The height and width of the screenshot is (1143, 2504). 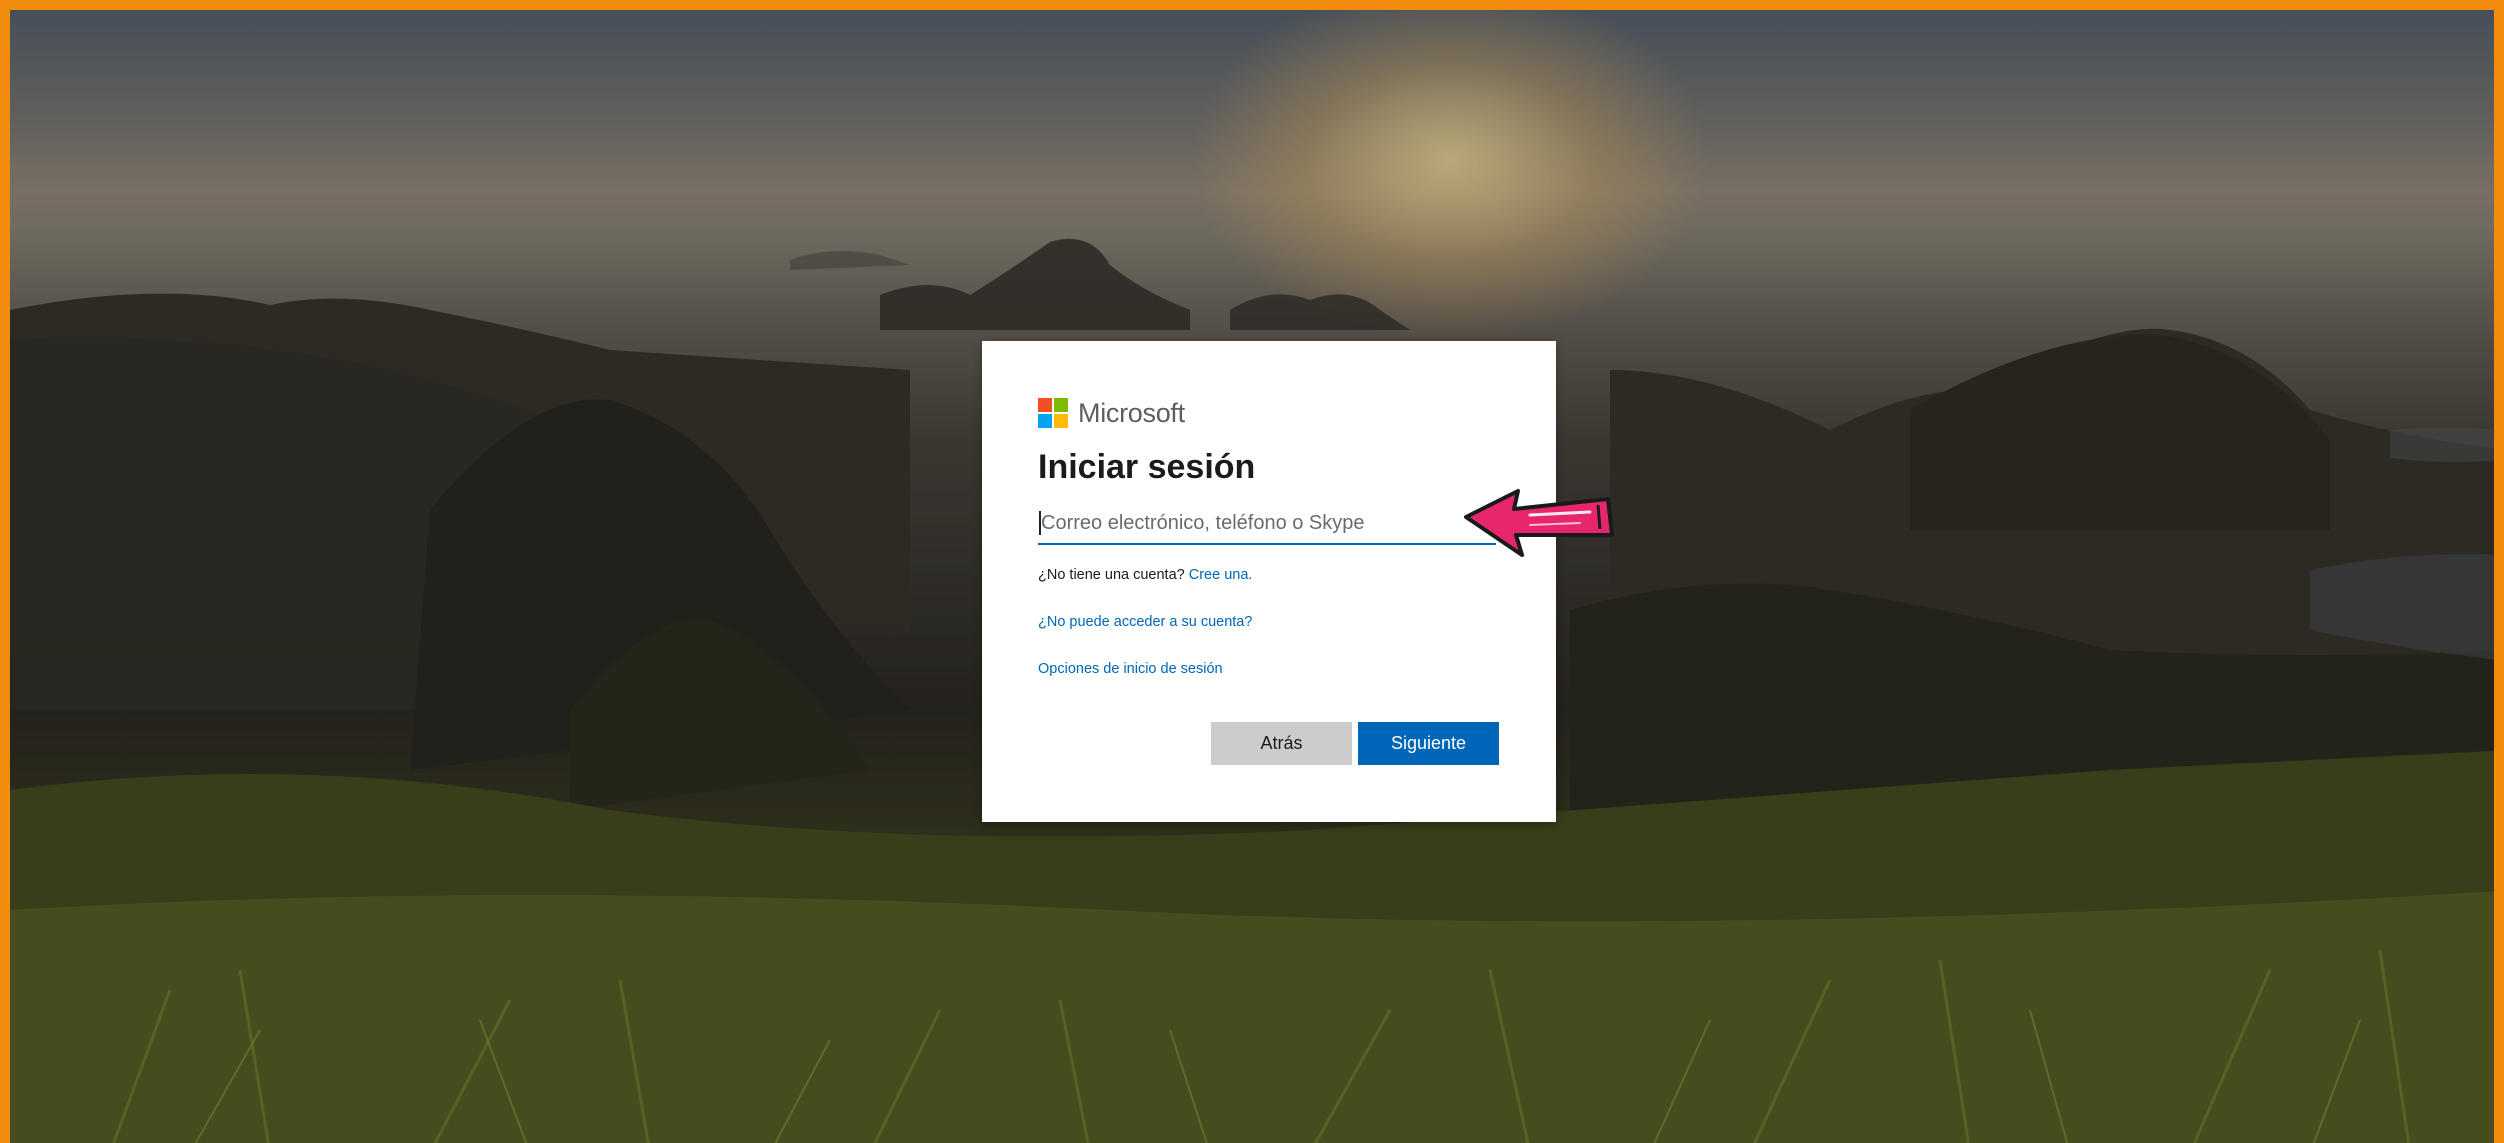 What do you see at coordinates (1145, 622) in the screenshot?
I see `cant-access-link: ¿No puede acceder a su cuenta?` at bounding box center [1145, 622].